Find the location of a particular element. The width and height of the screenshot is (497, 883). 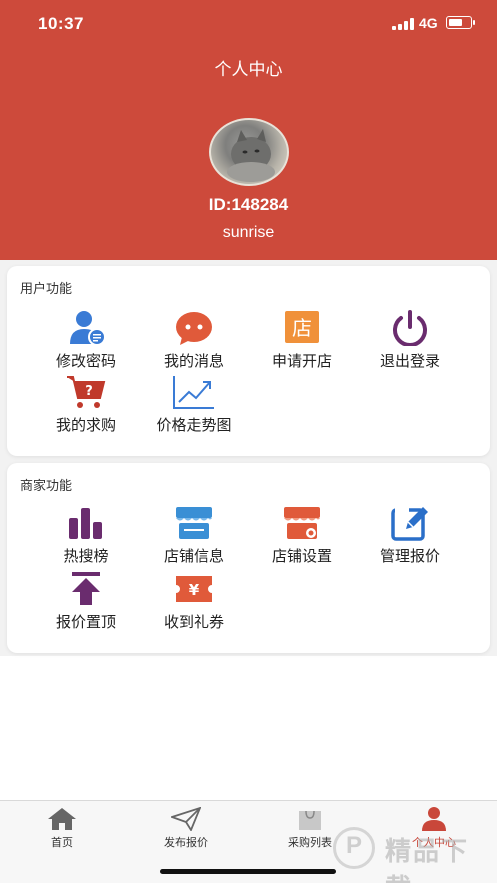

svg-text: 店 is located at coordinates (302, 328).